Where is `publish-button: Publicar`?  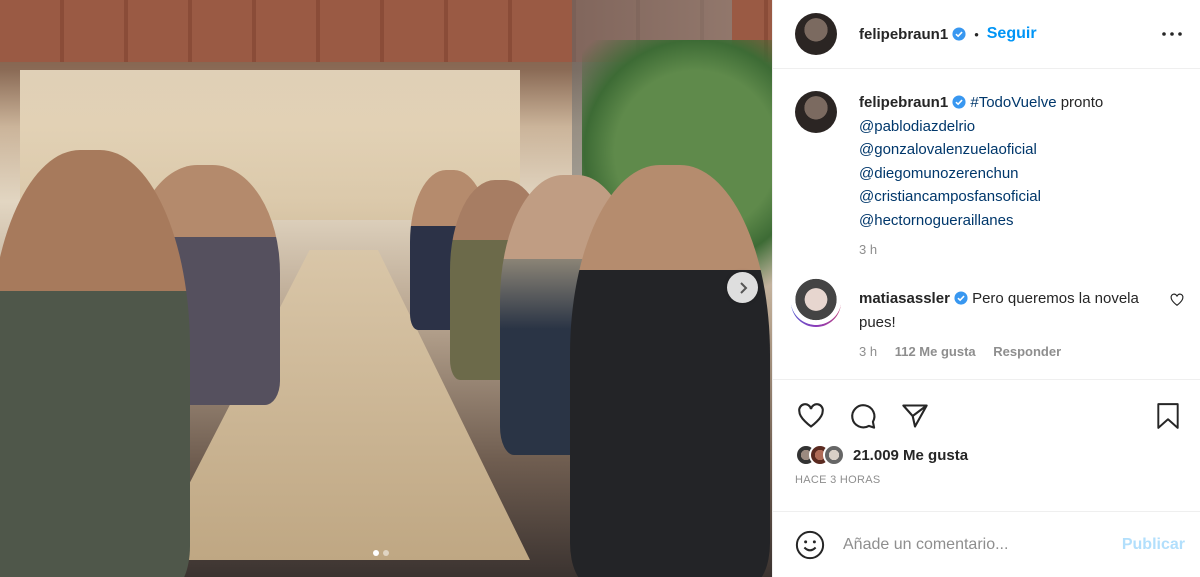
publish-button: Publicar is located at coordinates (1153, 545).